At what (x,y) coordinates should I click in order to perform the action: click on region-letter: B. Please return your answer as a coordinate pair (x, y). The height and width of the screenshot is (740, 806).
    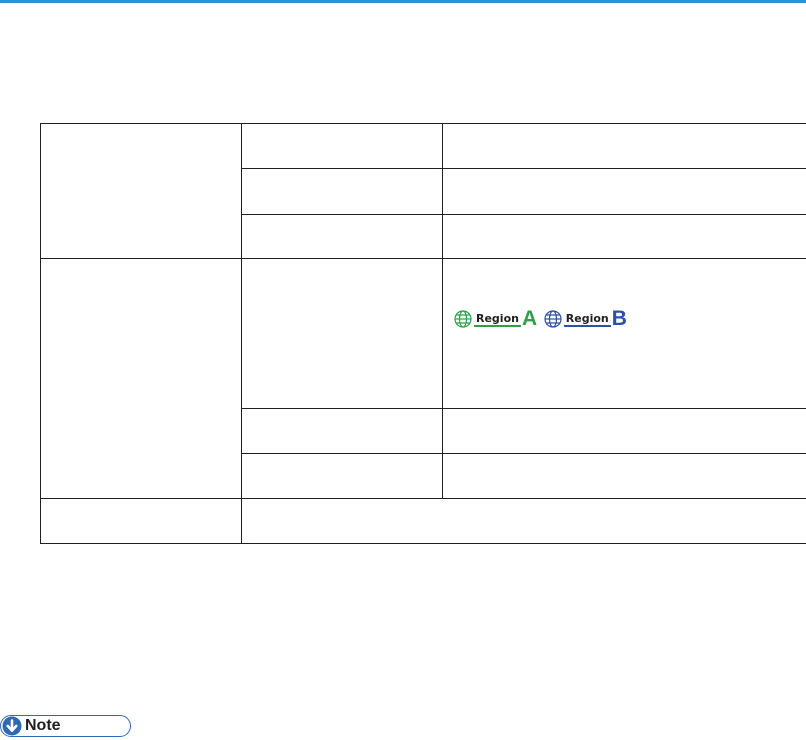
    Looking at the image, I should click on (619, 318).